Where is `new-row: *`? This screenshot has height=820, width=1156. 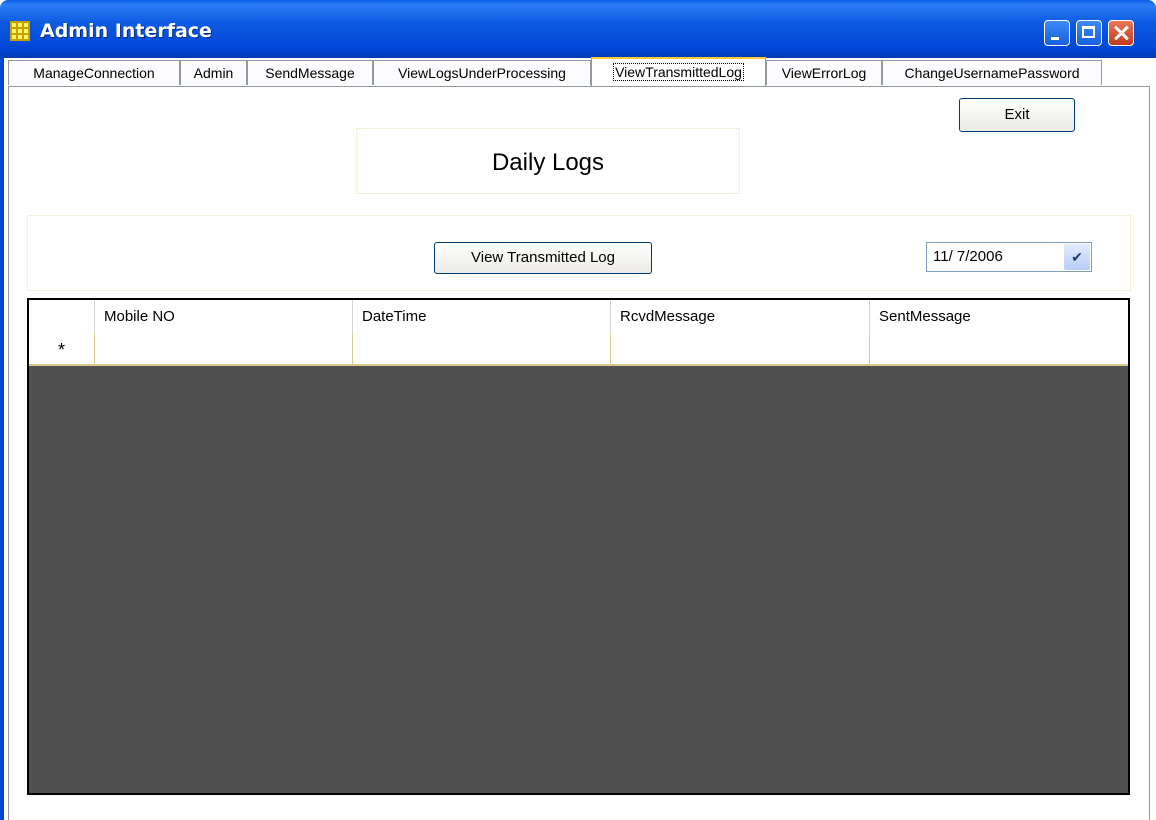 new-row: * is located at coordinates (578, 350).